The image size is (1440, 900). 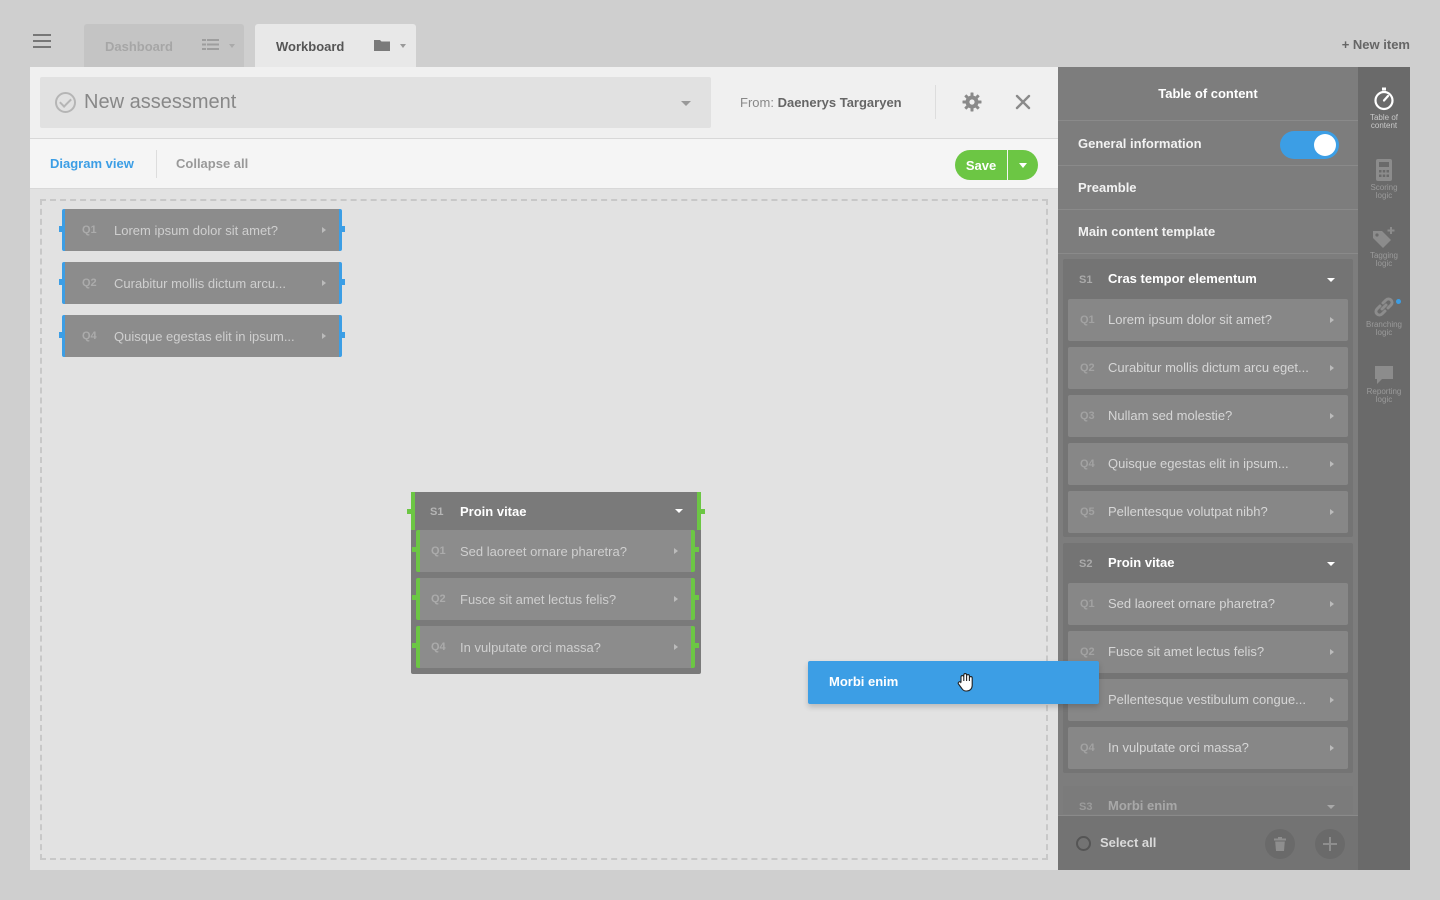 I want to click on toc-row-label: Main content template, so click(x=1147, y=231).